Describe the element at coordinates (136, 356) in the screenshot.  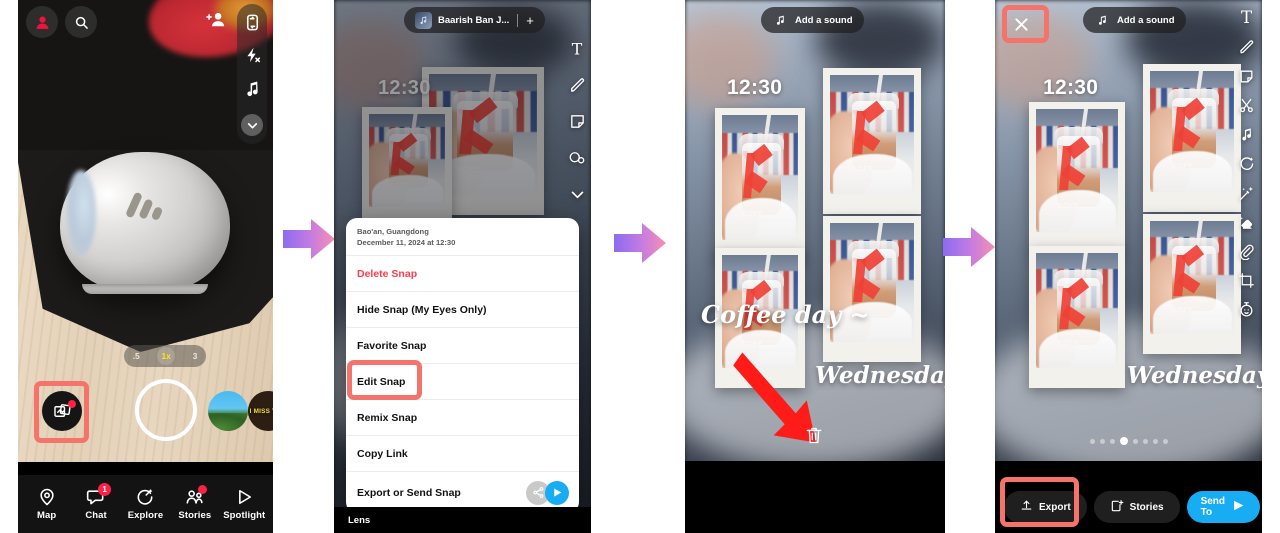
I see `zoom-option-0: .5` at that location.